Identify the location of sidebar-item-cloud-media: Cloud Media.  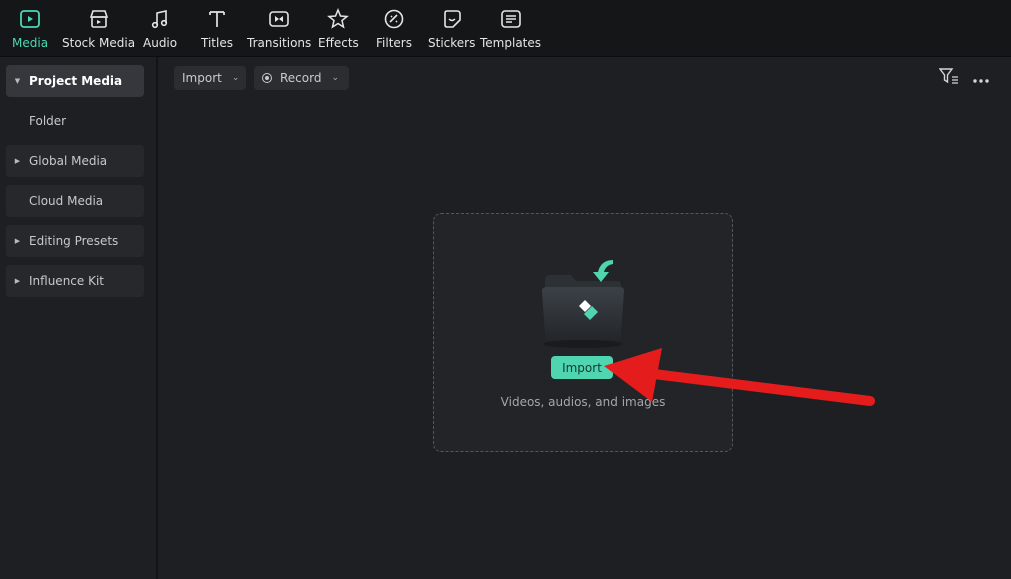
(75, 201).